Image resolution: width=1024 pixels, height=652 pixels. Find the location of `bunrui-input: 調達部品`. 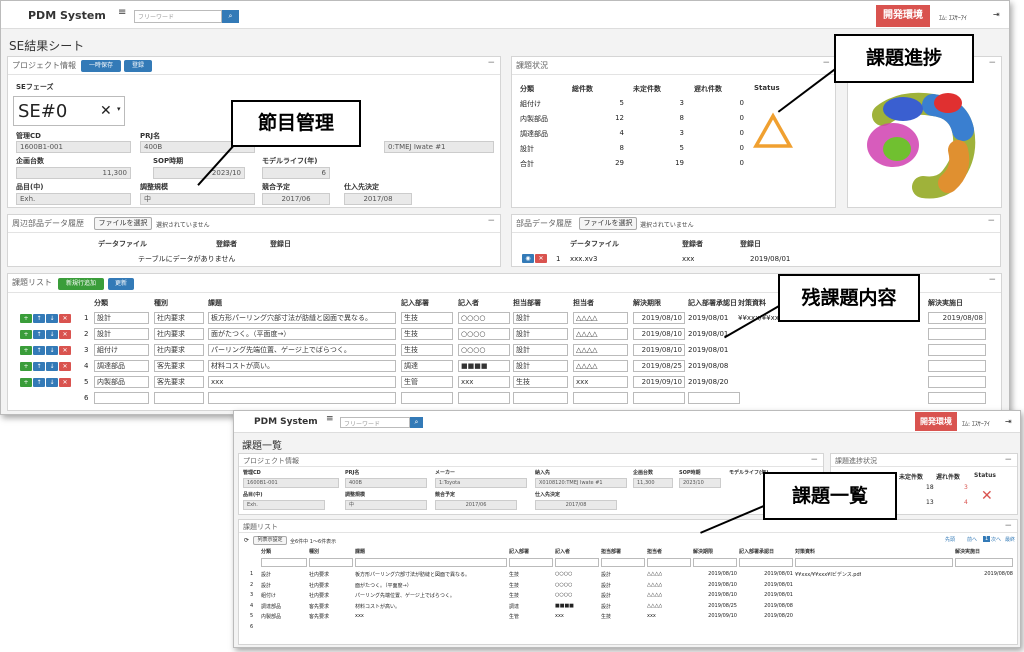

bunrui-input: 調達部品 is located at coordinates (121, 366).